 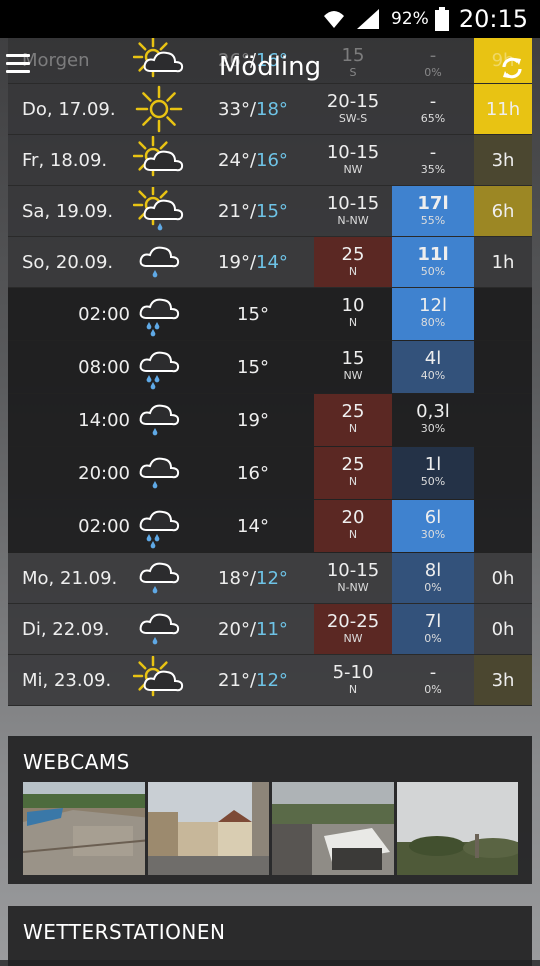 What do you see at coordinates (270, 936) in the screenshot?
I see `stations-card: WETTERSTATIONEN` at bounding box center [270, 936].